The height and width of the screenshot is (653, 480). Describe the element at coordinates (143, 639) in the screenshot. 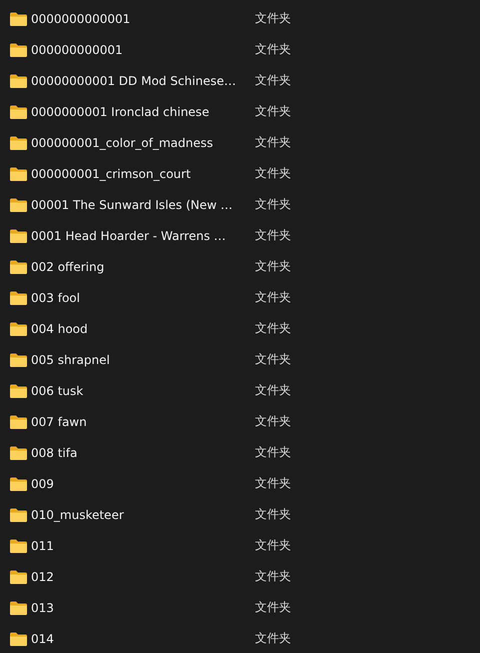

I see `file-name: 014` at that location.